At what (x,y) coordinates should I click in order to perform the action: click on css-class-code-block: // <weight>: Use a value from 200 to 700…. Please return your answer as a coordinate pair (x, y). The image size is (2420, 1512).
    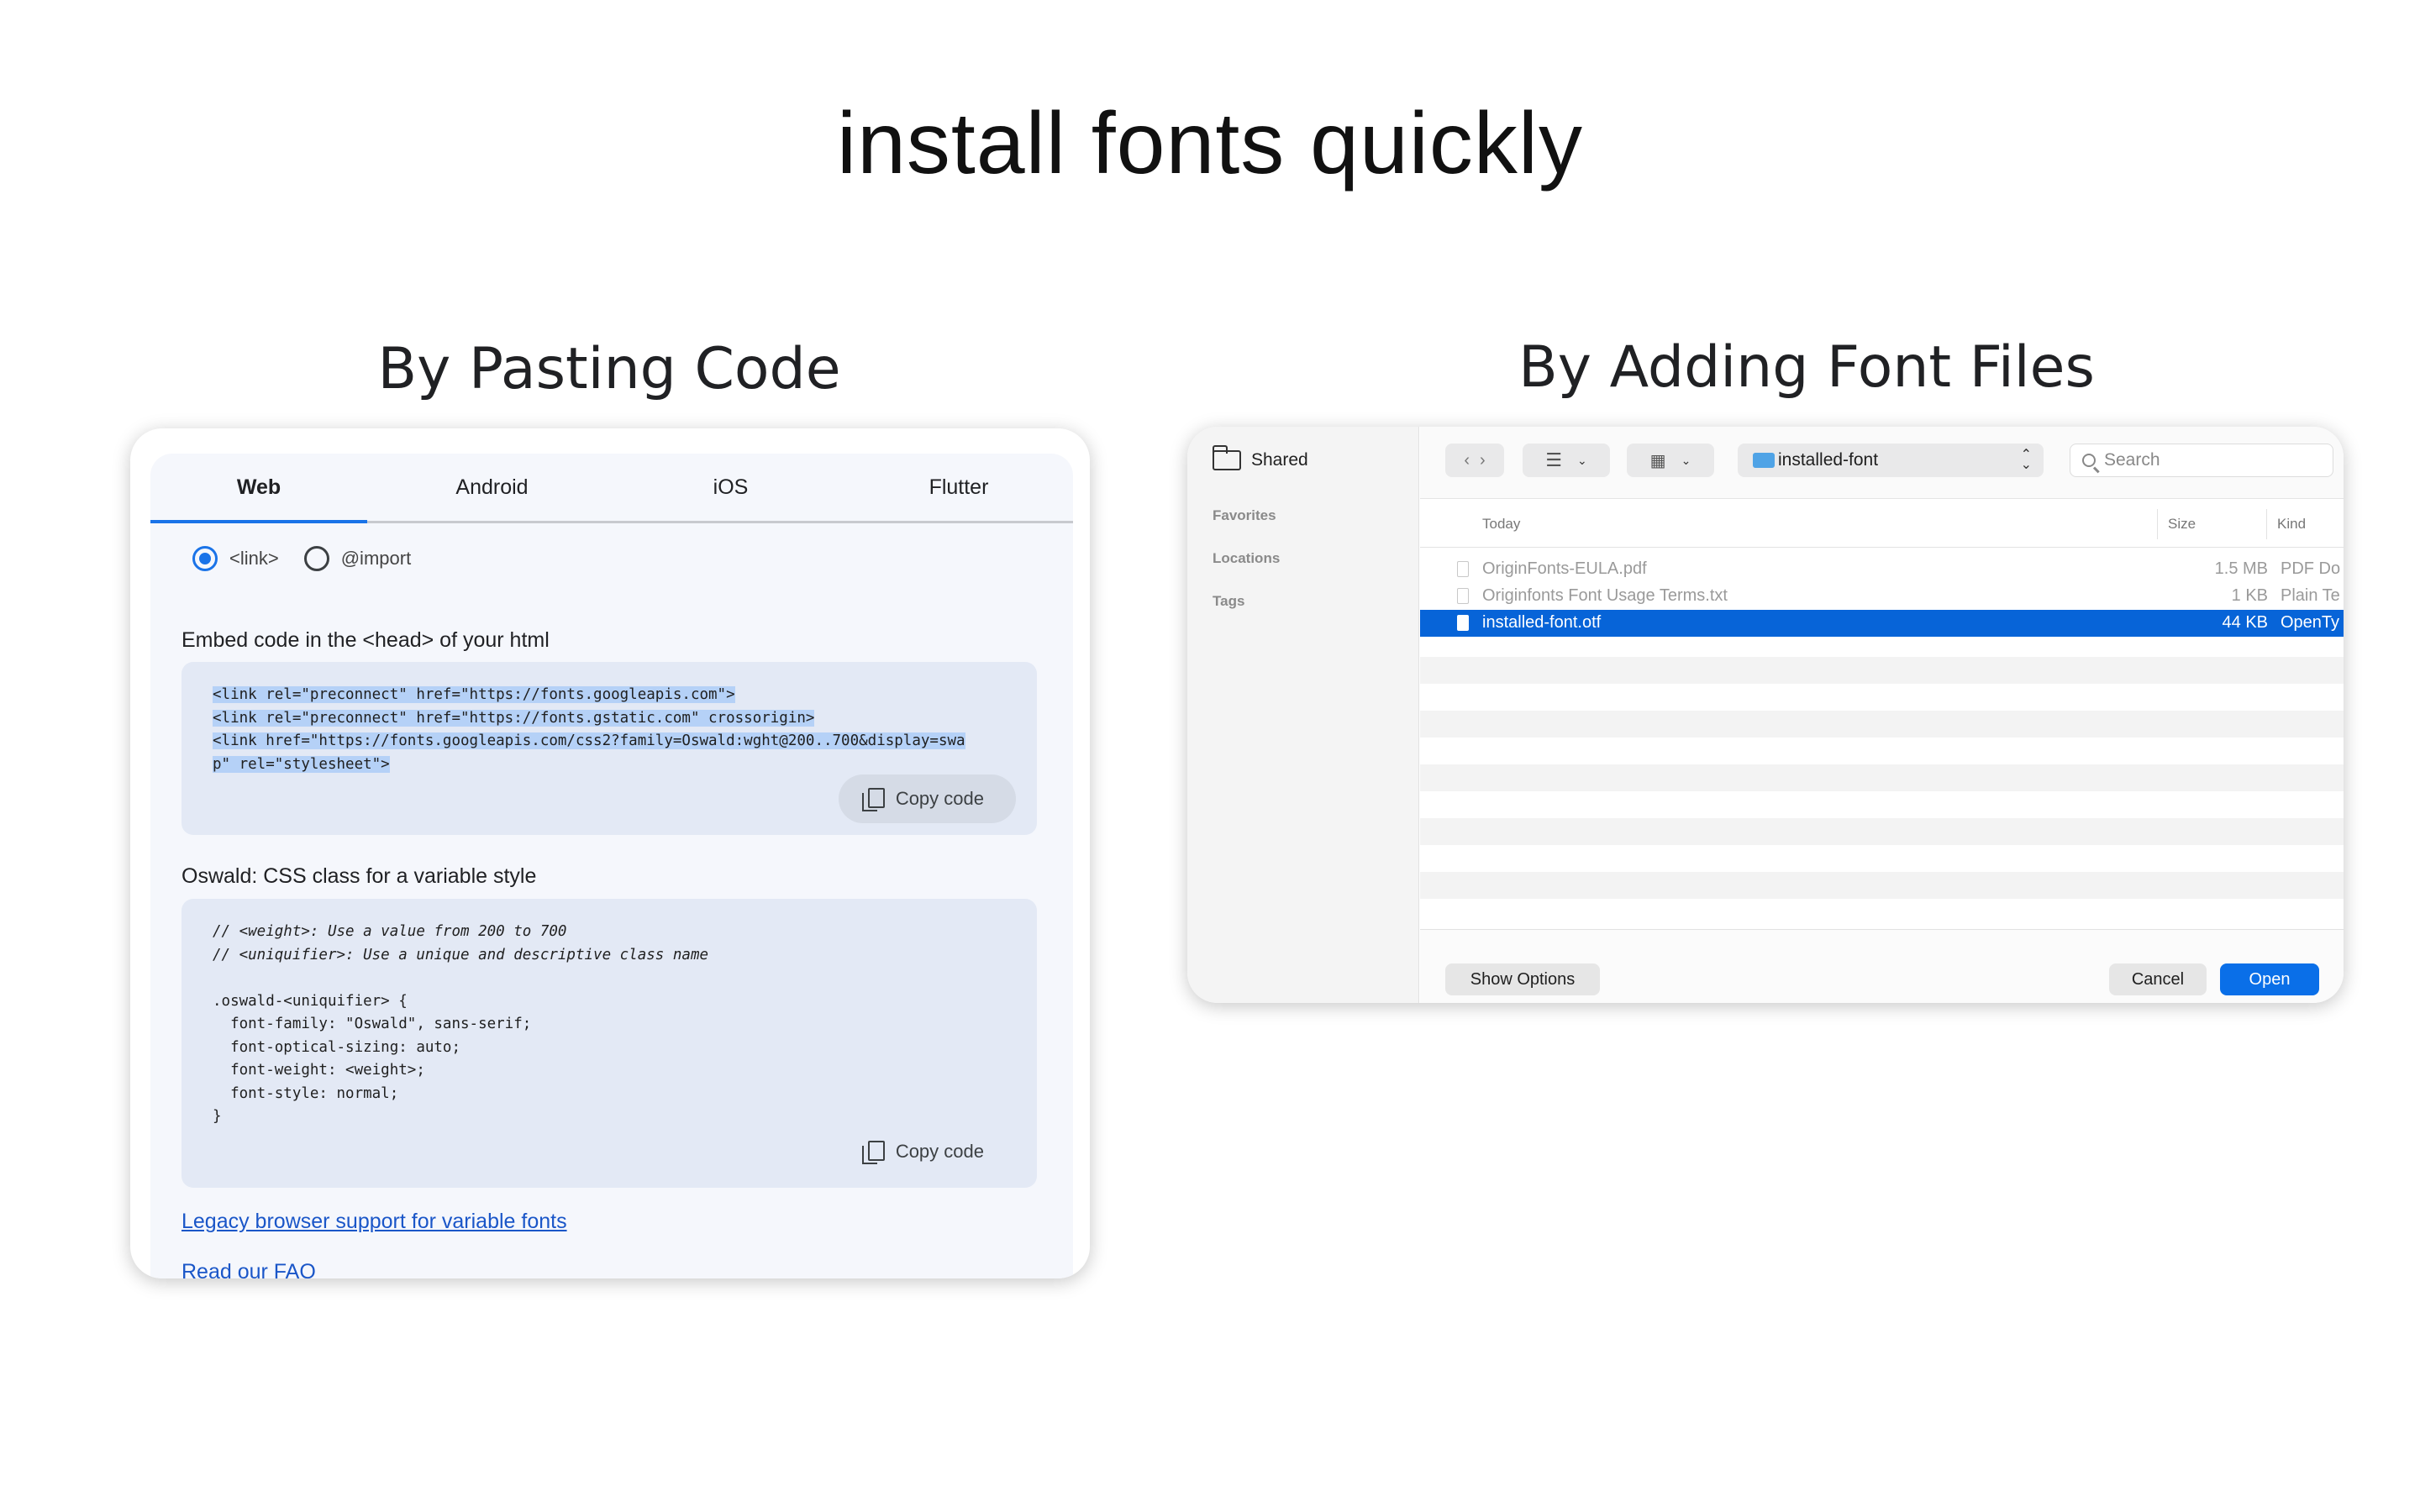
    Looking at the image, I should click on (609, 1043).